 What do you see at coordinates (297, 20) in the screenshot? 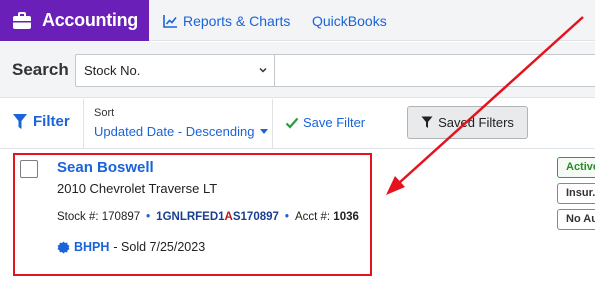
I see `top-nav: Accounting Reports & Charts QuickBooks` at bounding box center [297, 20].